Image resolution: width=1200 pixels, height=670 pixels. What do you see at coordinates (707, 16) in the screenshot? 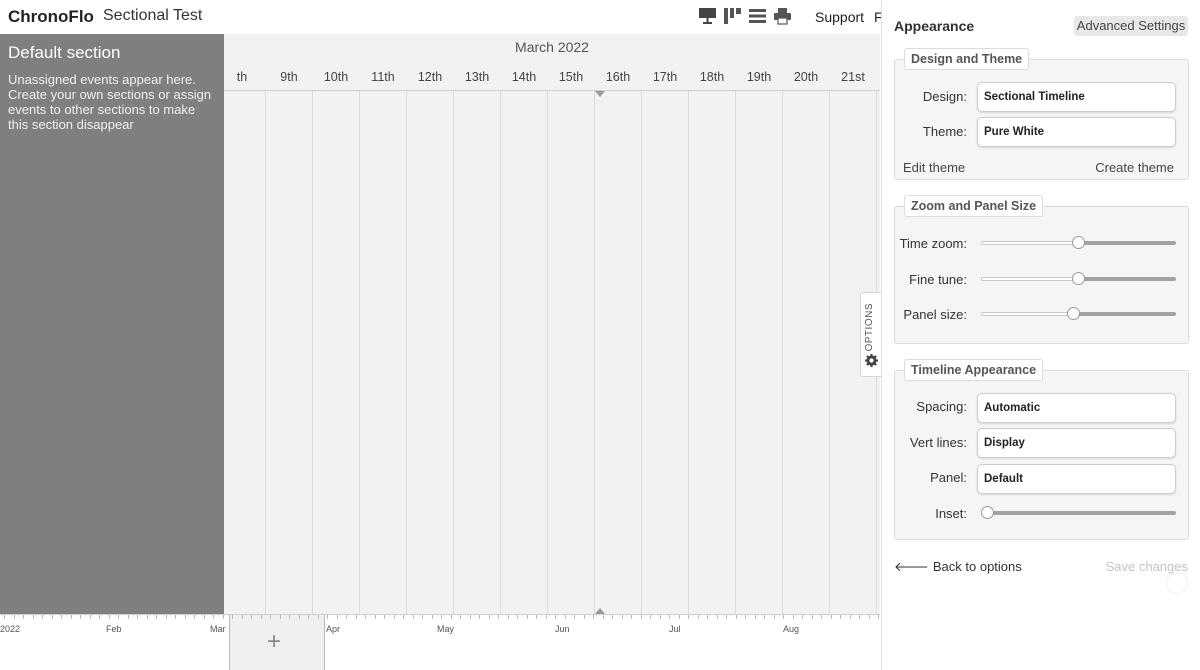
I see `monitor-icon` at bounding box center [707, 16].